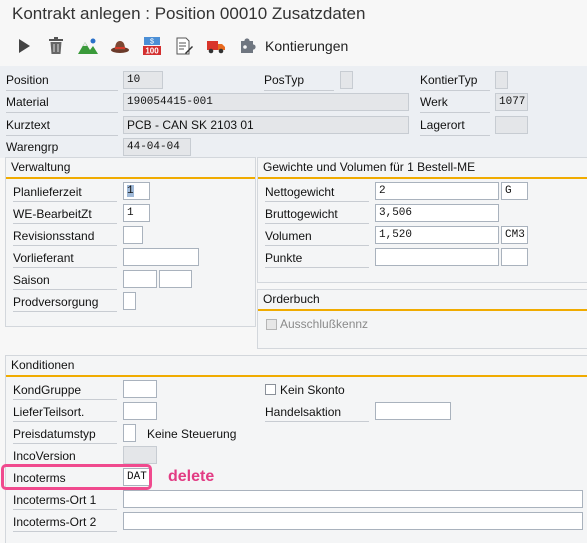  What do you see at coordinates (511, 102) in the screenshot?
I see `werk-field: 1077` at bounding box center [511, 102].